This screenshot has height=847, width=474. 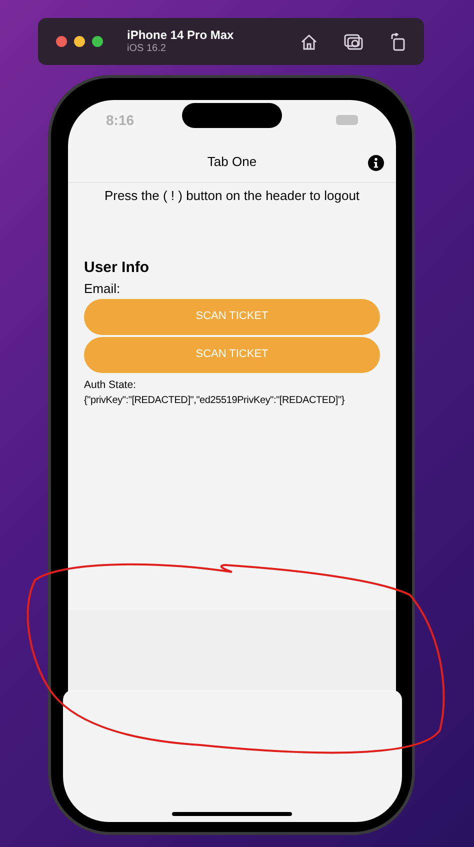 What do you see at coordinates (79, 41) in the screenshot?
I see `minimize-window-button` at bounding box center [79, 41].